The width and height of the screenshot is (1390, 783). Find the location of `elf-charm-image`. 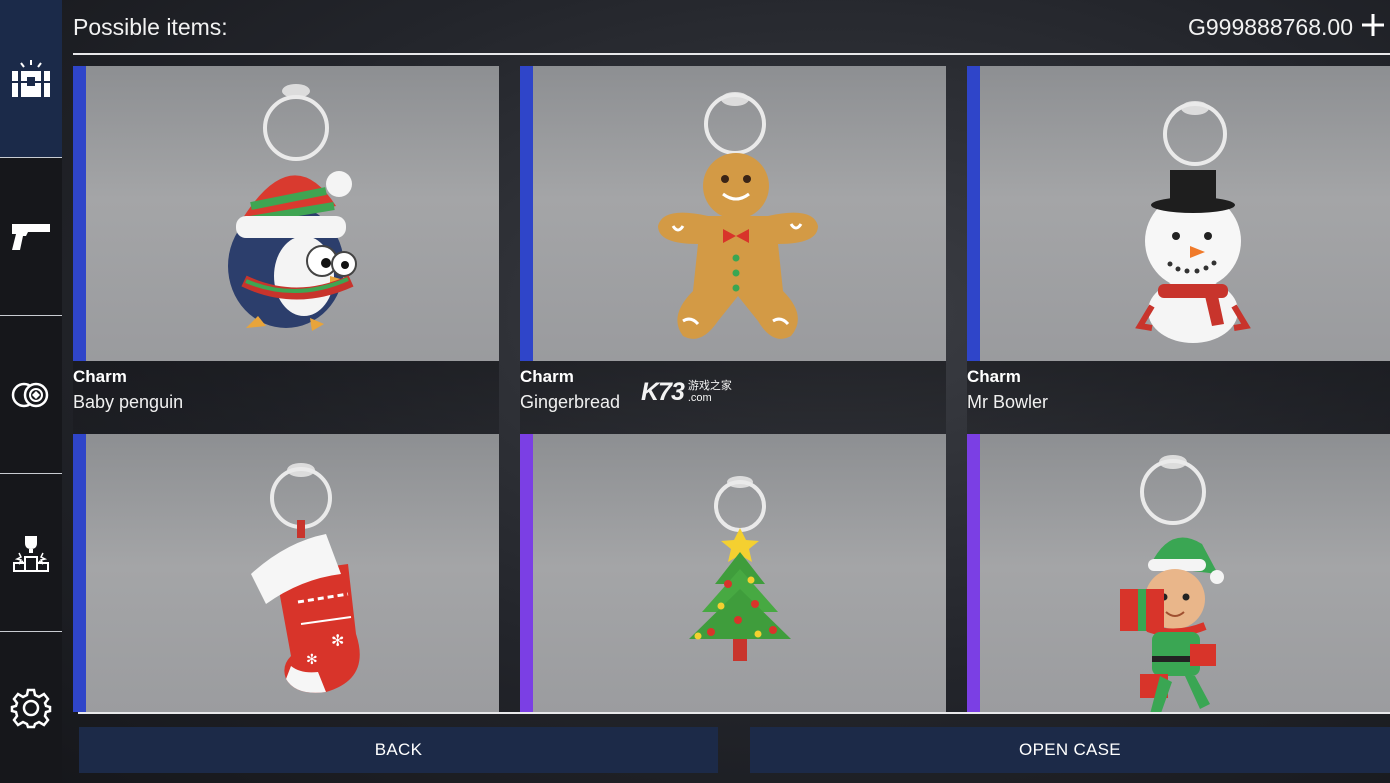

elf-charm-image is located at coordinates (1172, 583).